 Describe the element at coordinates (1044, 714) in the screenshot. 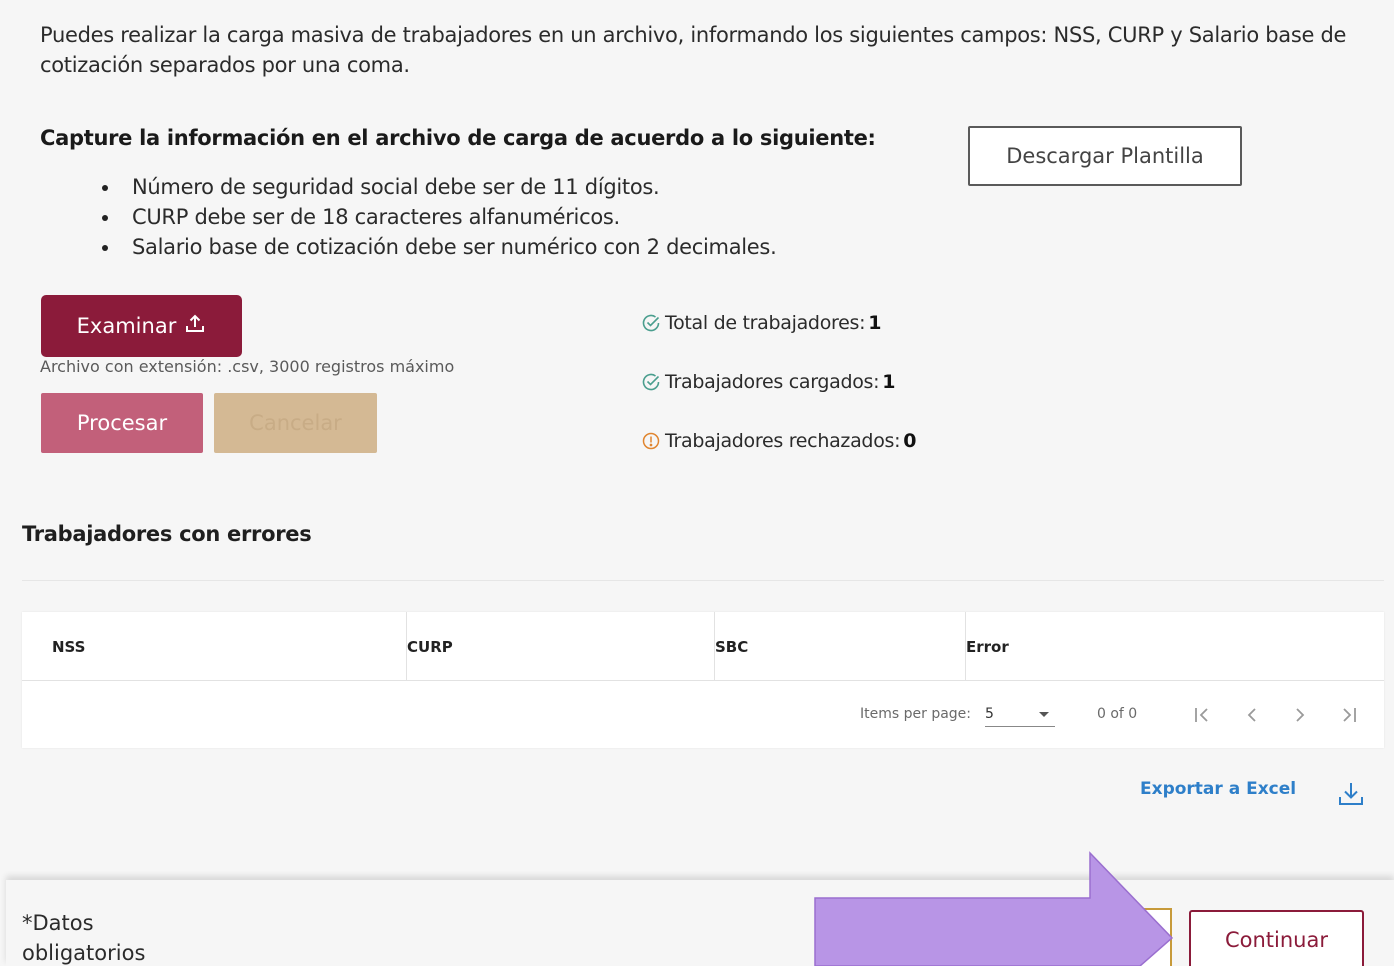

I see `caret-down-icon` at that location.